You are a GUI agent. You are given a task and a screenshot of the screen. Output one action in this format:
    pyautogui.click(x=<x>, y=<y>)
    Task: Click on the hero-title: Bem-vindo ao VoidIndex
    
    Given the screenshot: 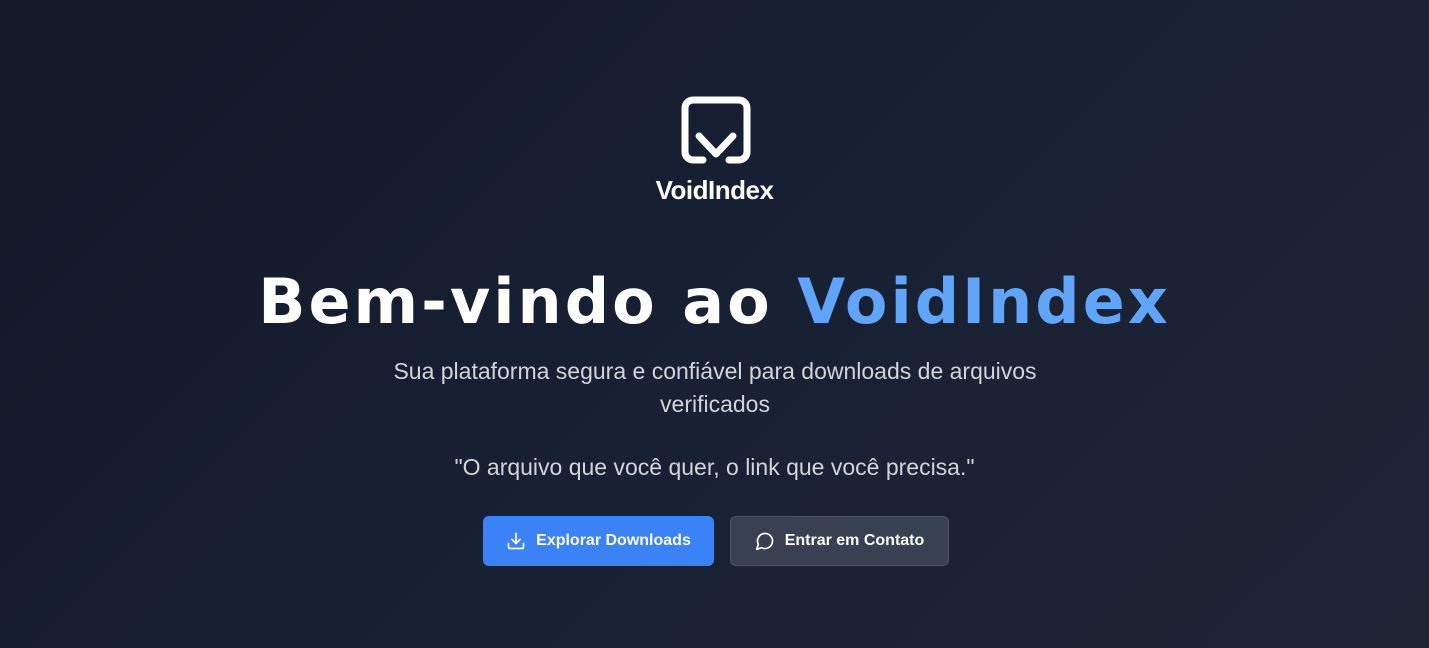 What is the action you would take?
    pyautogui.click(x=714, y=302)
    